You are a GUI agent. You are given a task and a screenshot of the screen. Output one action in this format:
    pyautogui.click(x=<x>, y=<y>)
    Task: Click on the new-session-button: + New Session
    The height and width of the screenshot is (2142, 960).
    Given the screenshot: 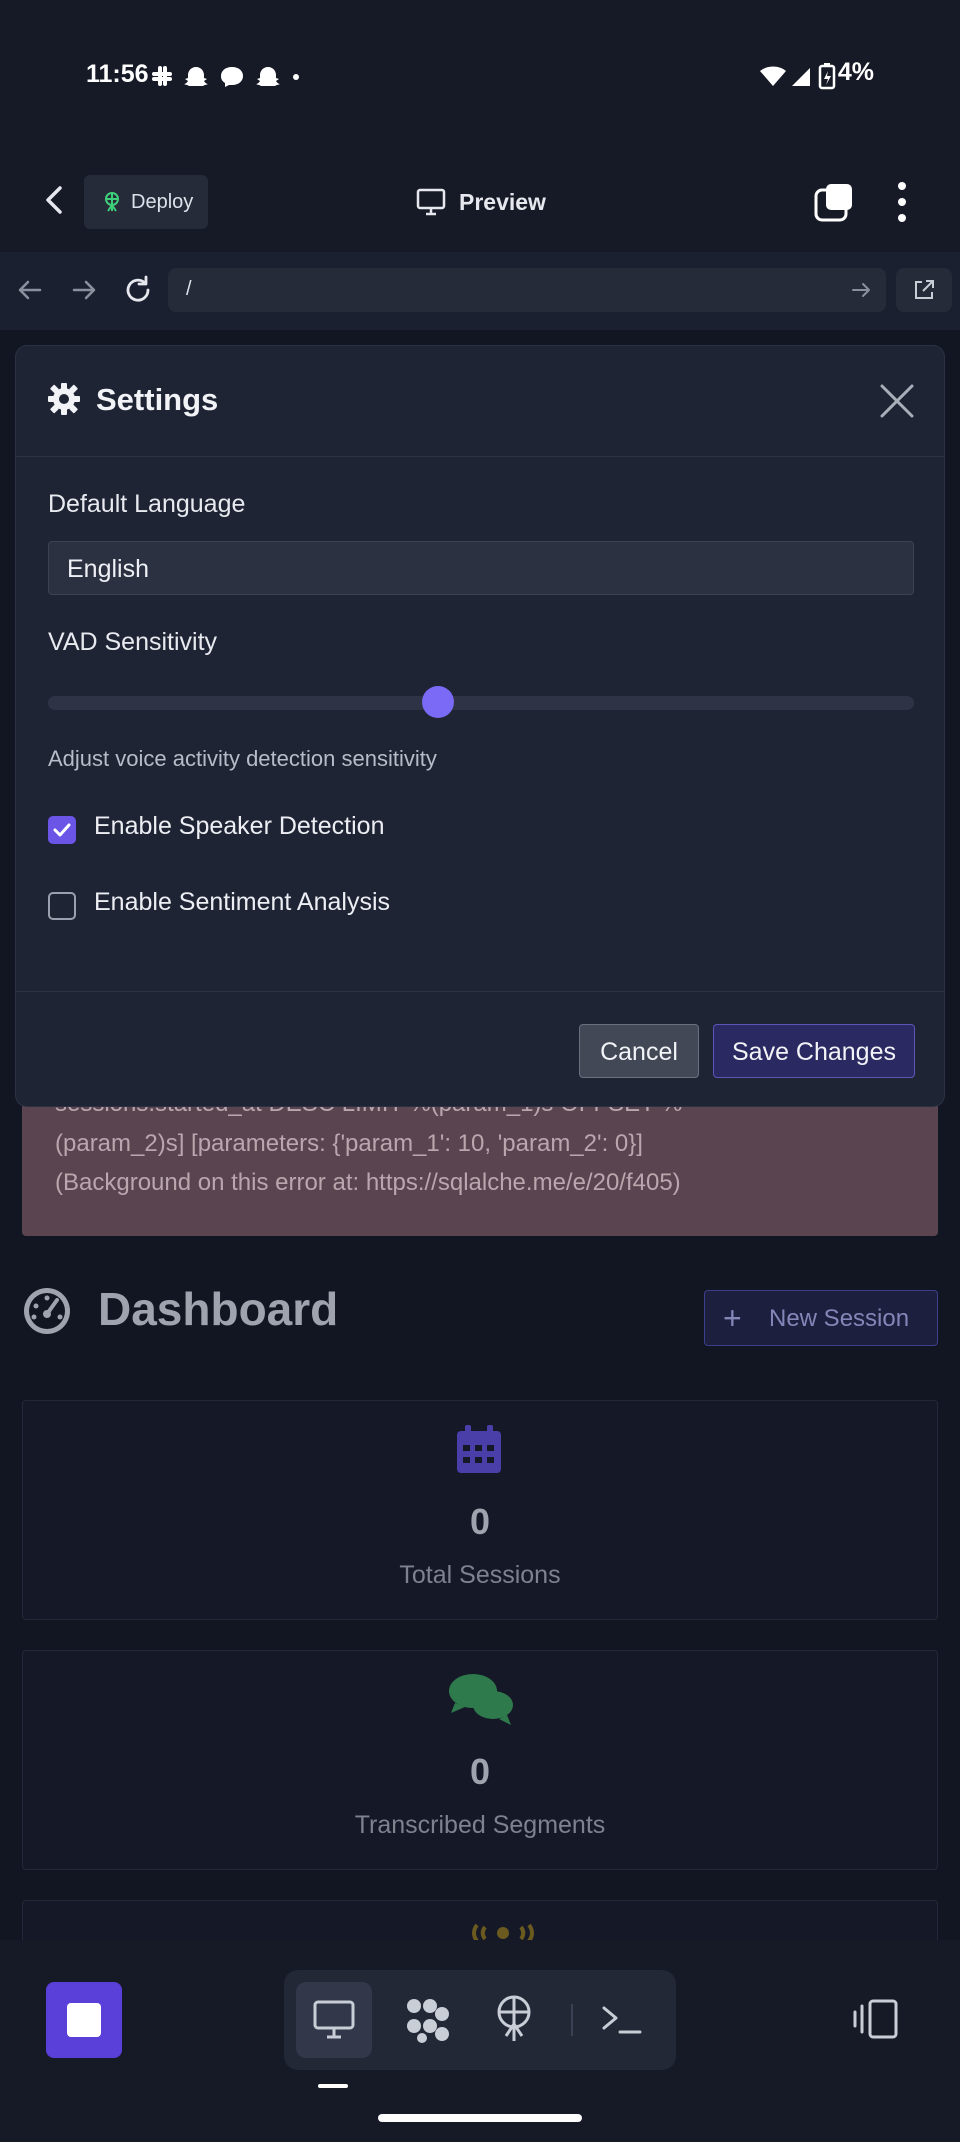 What is the action you would take?
    pyautogui.click(x=821, y=1318)
    